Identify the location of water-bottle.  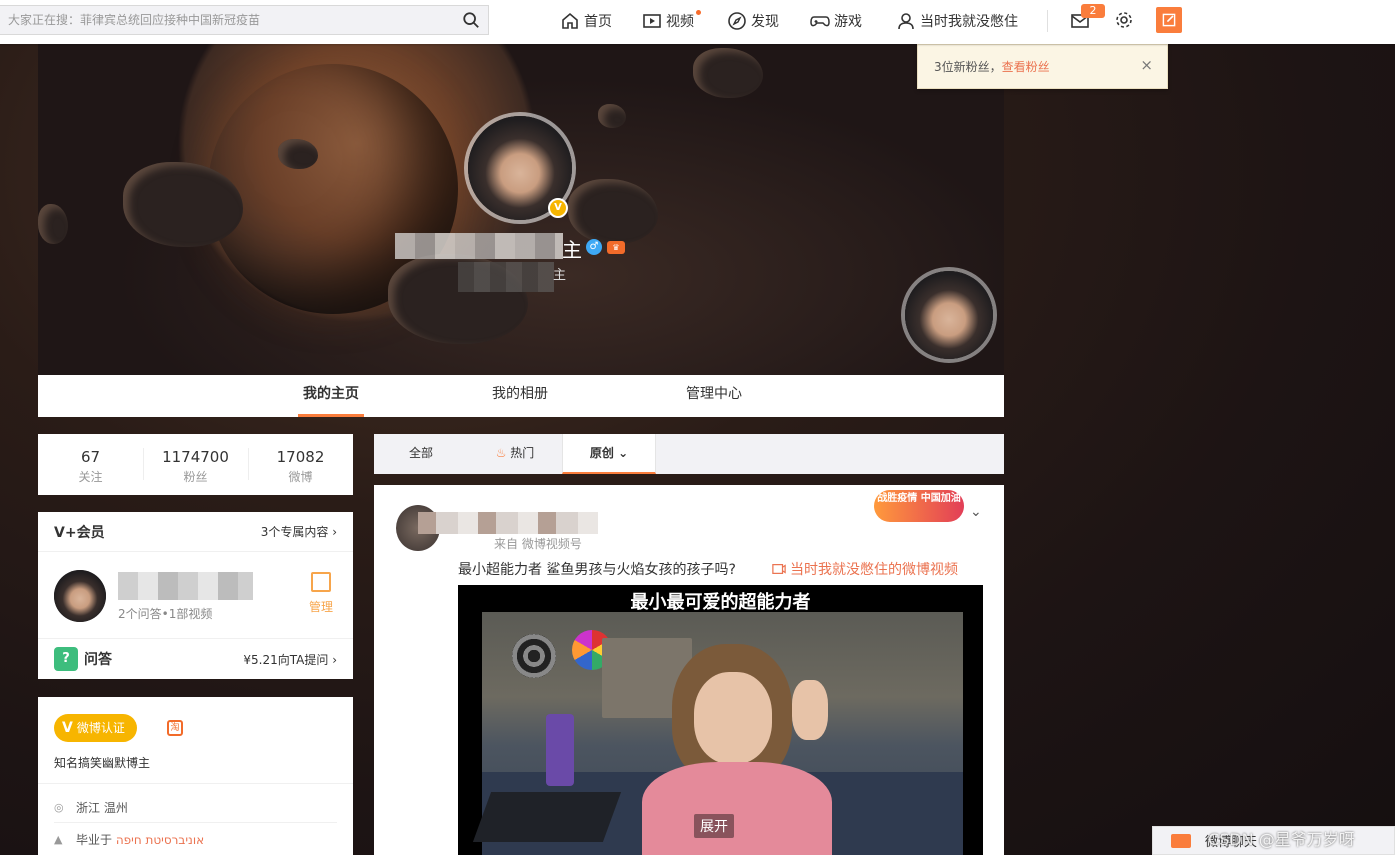
(560, 750).